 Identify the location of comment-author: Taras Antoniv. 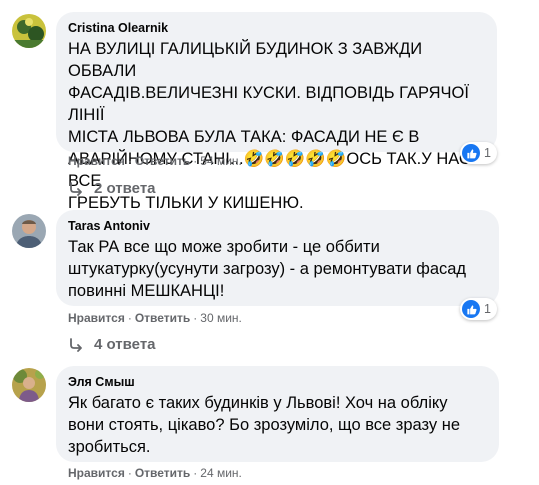
(276, 226).